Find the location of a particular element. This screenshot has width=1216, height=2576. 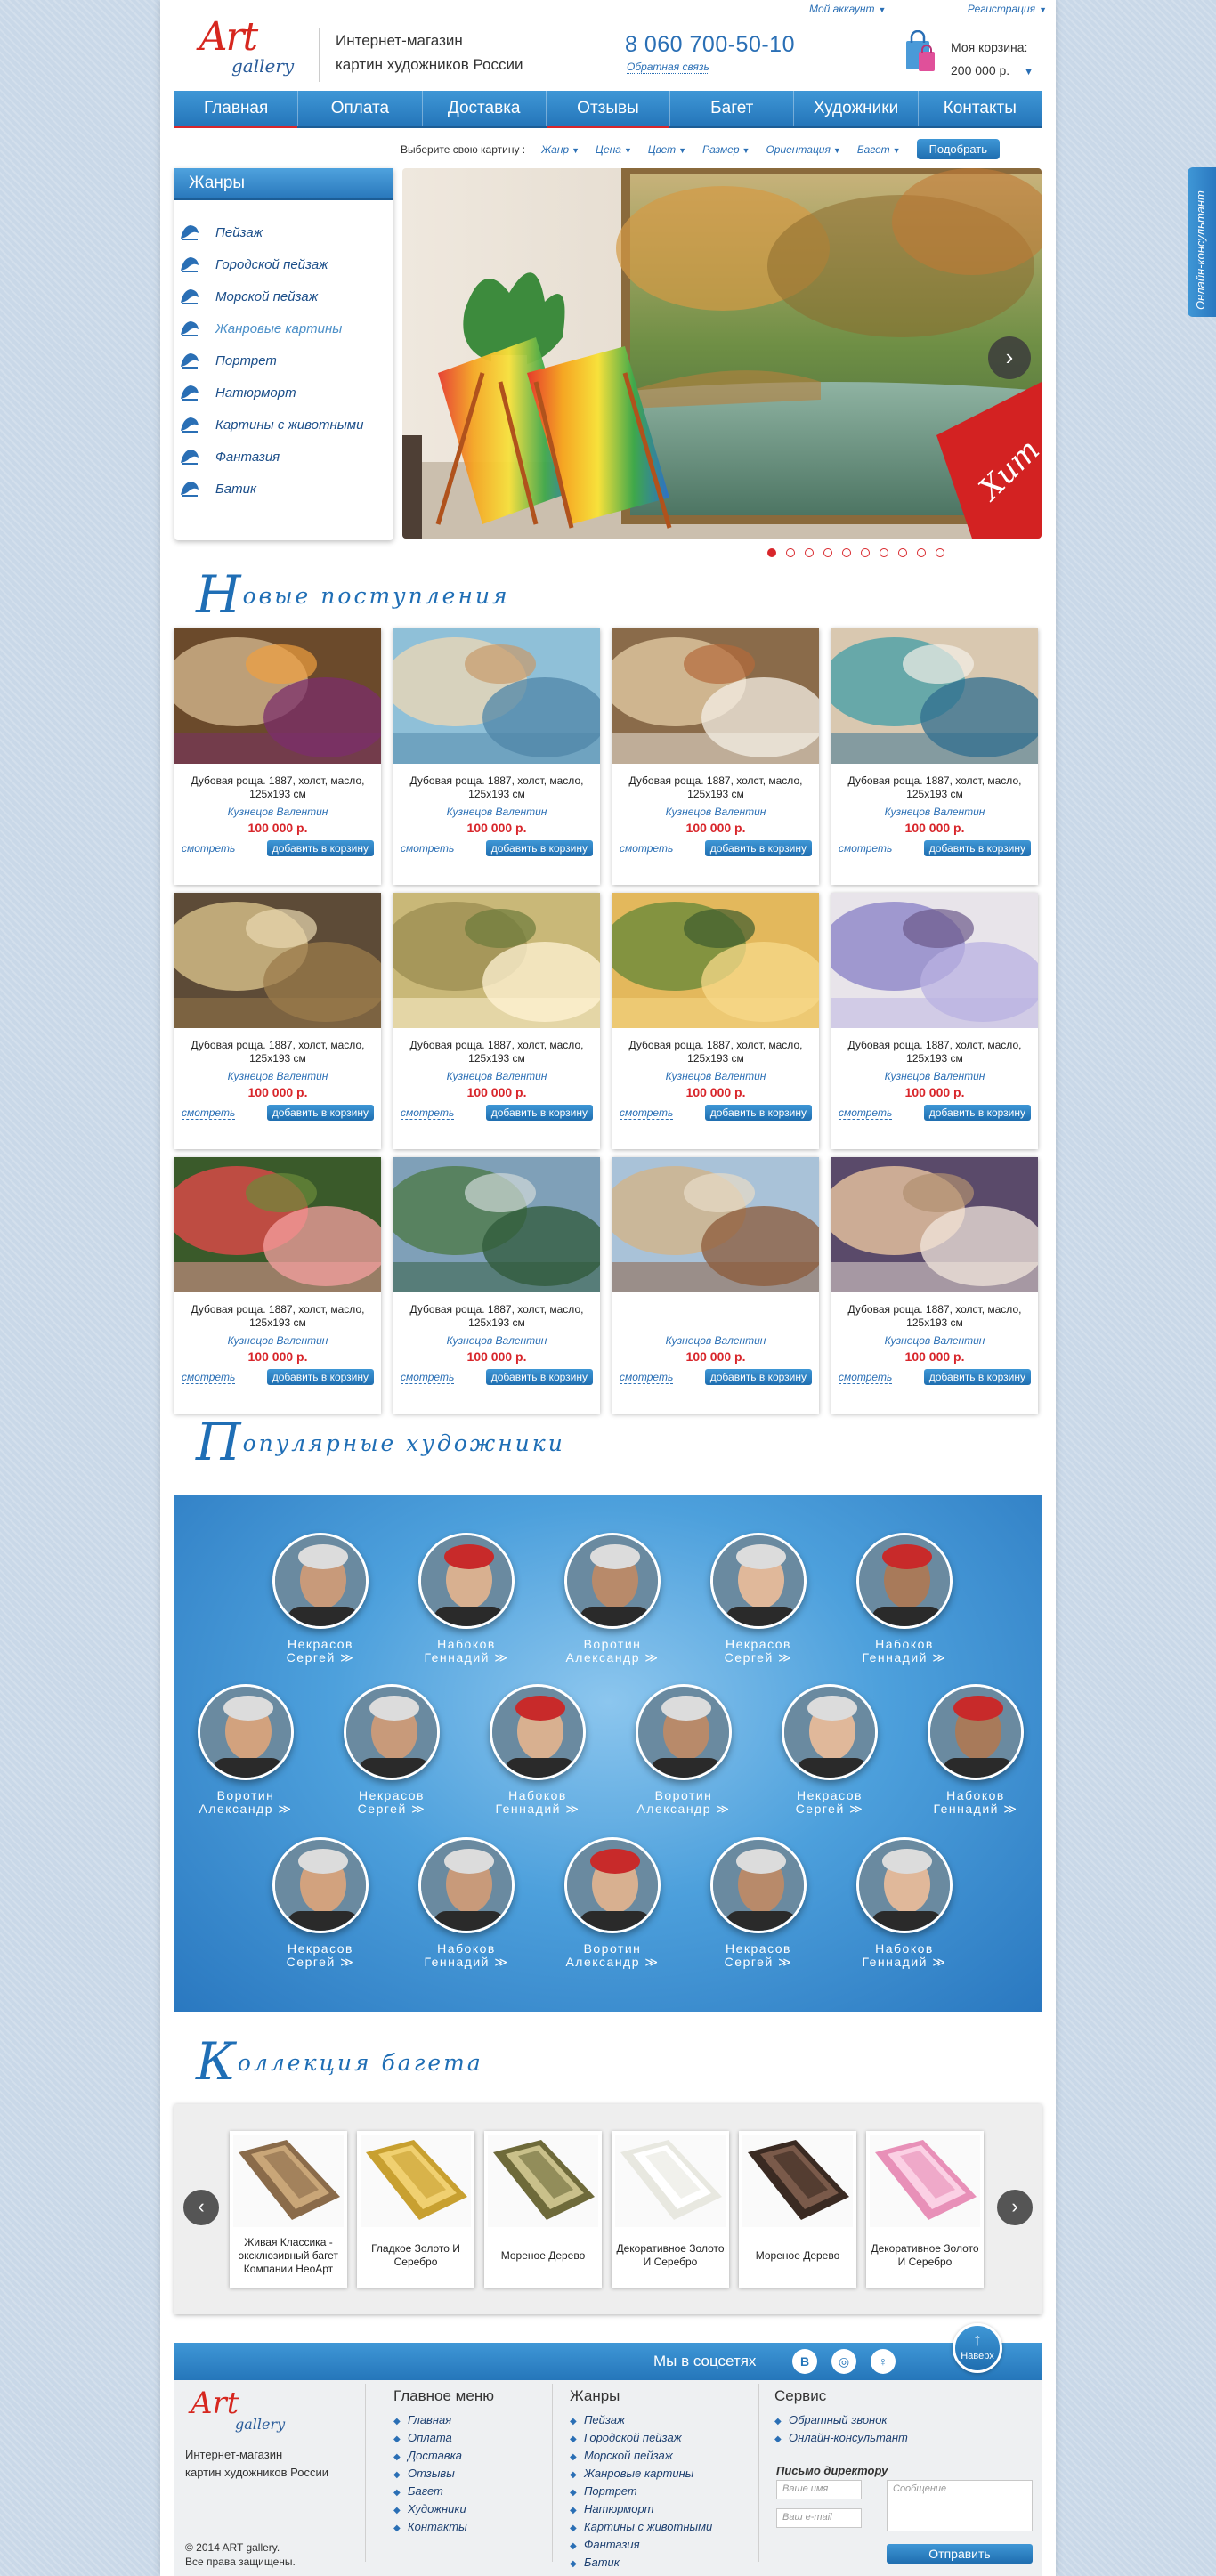

nav-delivery: Доставка is located at coordinates (485, 109).